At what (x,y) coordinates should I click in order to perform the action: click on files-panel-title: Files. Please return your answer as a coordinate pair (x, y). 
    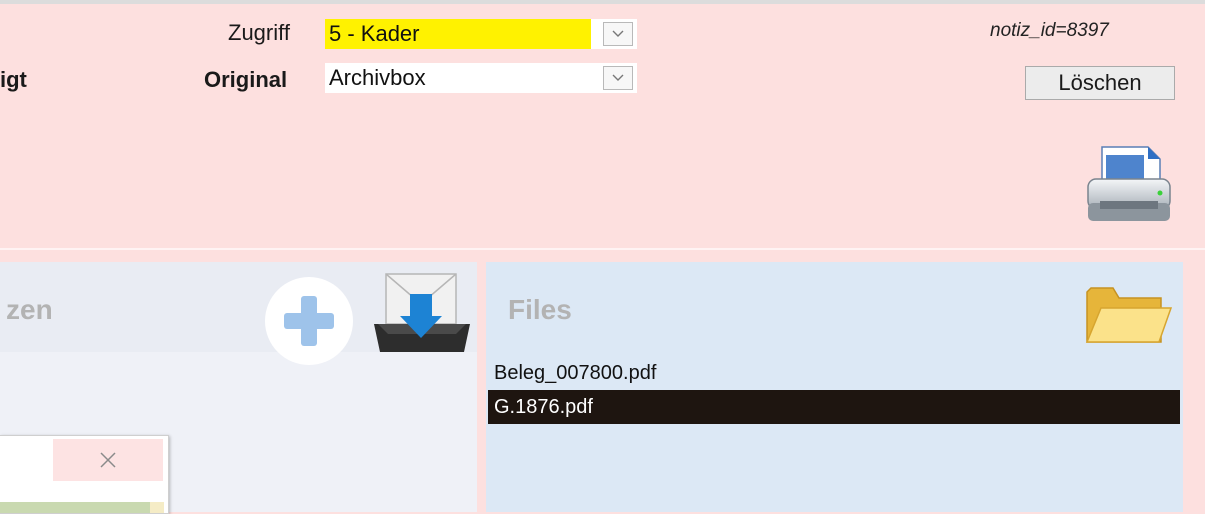
    Looking at the image, I should click on (540, 309).